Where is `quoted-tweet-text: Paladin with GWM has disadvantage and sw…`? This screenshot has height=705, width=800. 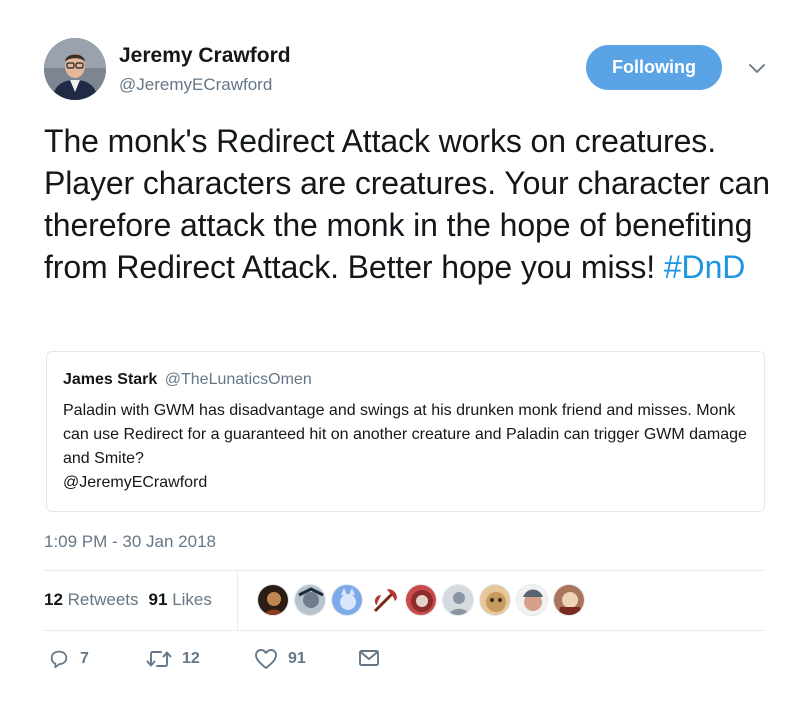 quoted-tweet-text: Paladin with GWM has disadvantage and sw… is located at coordinates (408, 447).